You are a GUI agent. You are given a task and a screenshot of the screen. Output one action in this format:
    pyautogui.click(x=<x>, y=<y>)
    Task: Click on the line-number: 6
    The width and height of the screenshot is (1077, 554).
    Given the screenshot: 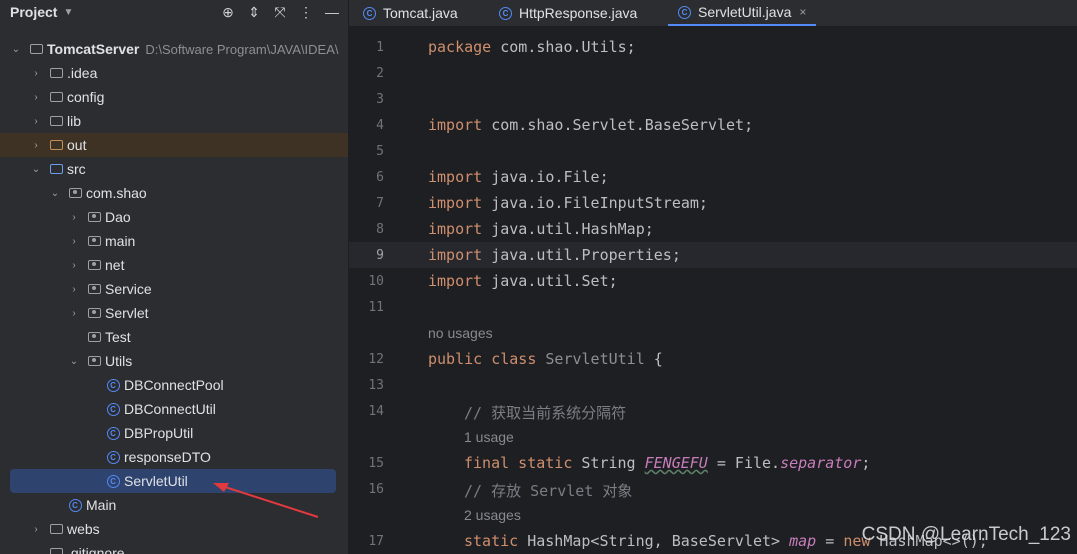 What is the action you would take?
    pyautogui.click(x=380, y=177)
    